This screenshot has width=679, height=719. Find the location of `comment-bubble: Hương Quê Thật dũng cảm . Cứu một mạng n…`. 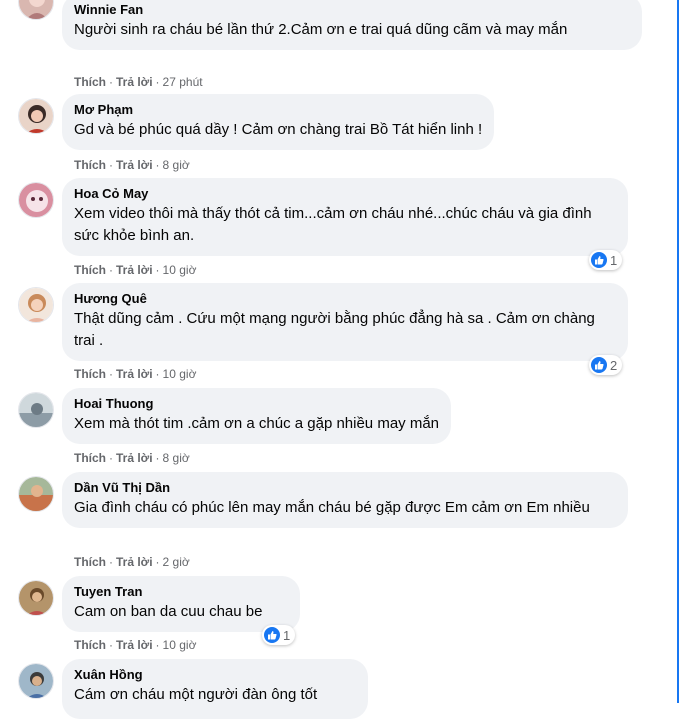

comment-bubble: Hương Quê Thật dũng cảm . Cứu một mạng n… is located at coordinates (345, 322).